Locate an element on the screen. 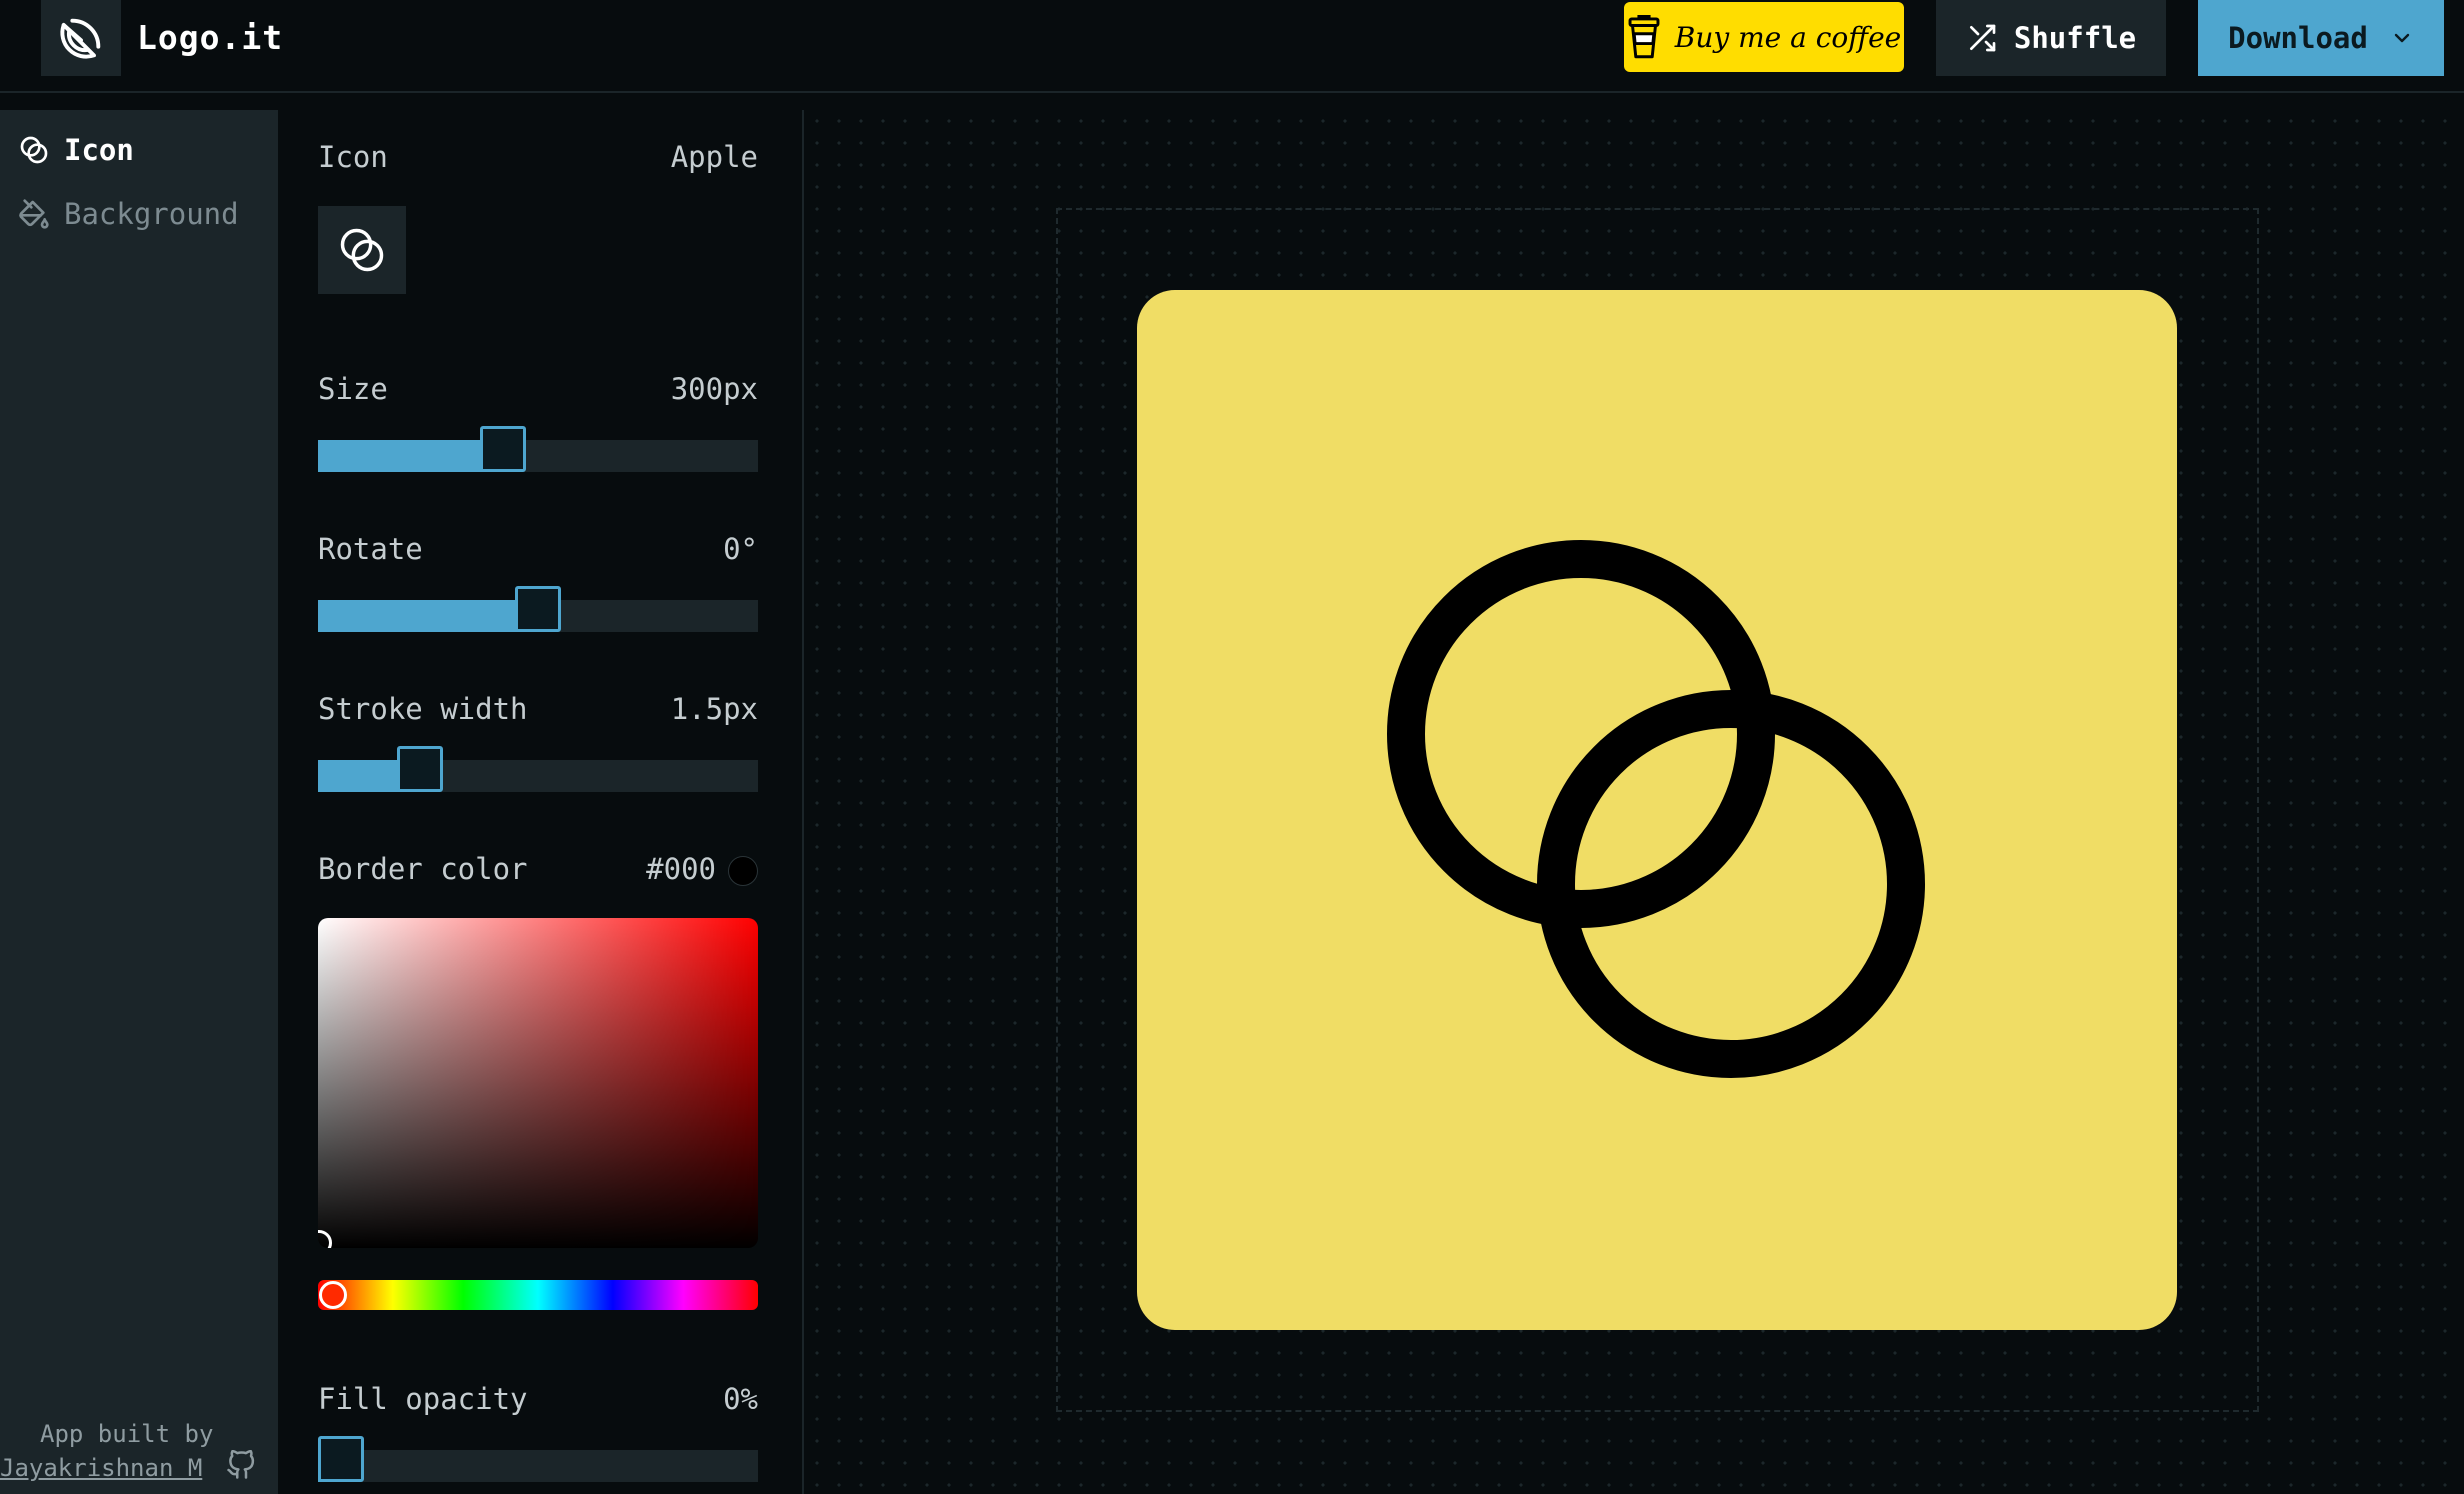 Image resolution: width=2464 pixels, height=1494 pixels. border-color-setting-row: Border color #000 is located at coordinates (538, 869).